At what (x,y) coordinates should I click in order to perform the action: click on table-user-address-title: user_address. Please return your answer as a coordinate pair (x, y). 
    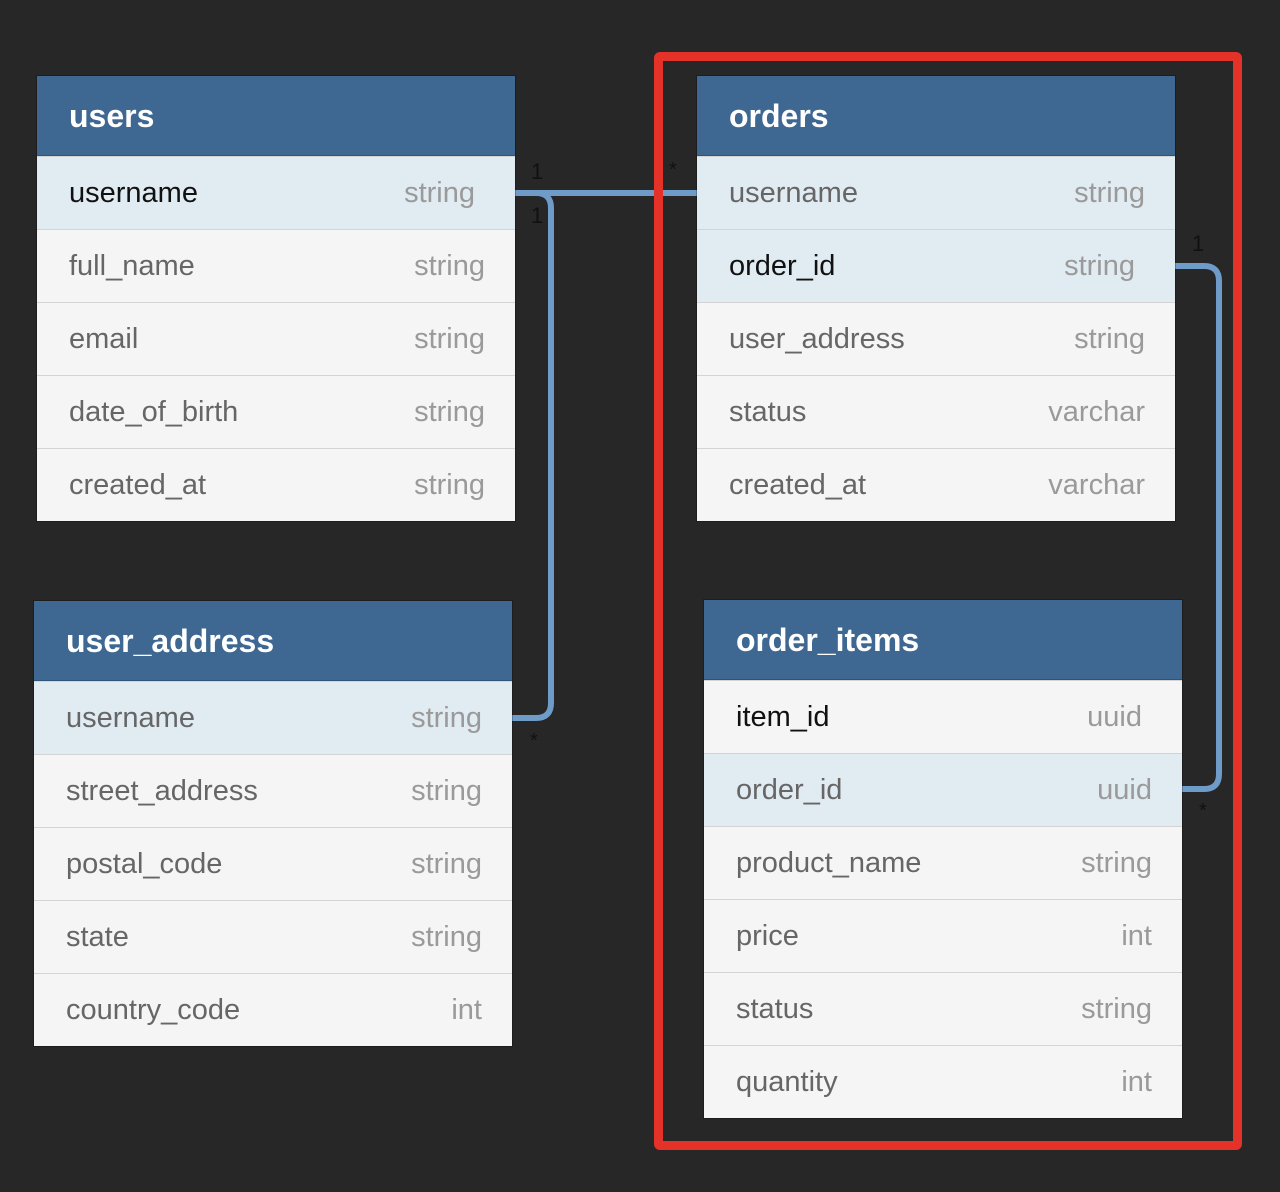
    Looking at the image, I should click on (273, 641).